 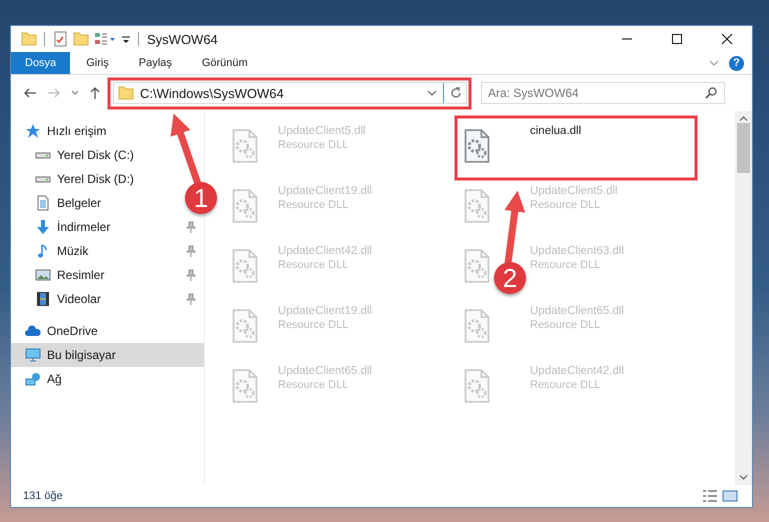 What do you see at coordinates (43, 203) in the screenshot?
I see `document-icon` at bounding box center [43, 203].